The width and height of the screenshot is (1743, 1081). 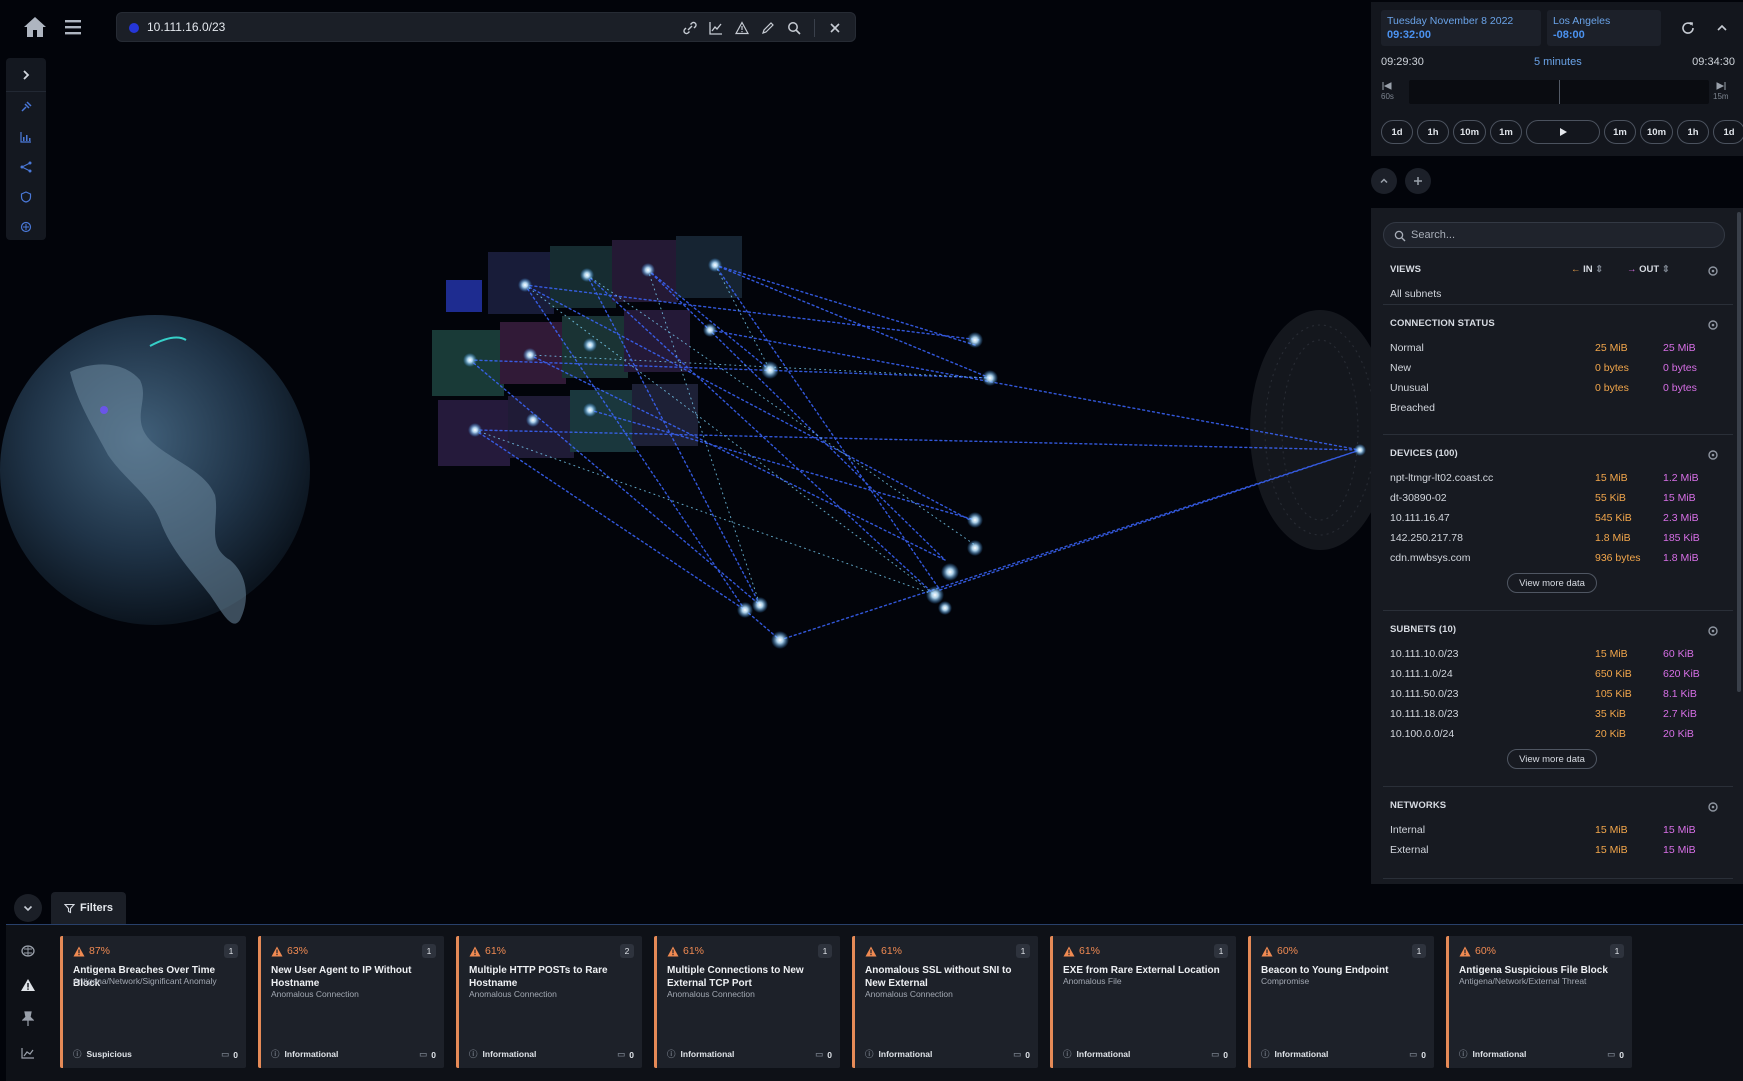 I want to click on connection-status-row: Breached, so click(x=1550, y=411).